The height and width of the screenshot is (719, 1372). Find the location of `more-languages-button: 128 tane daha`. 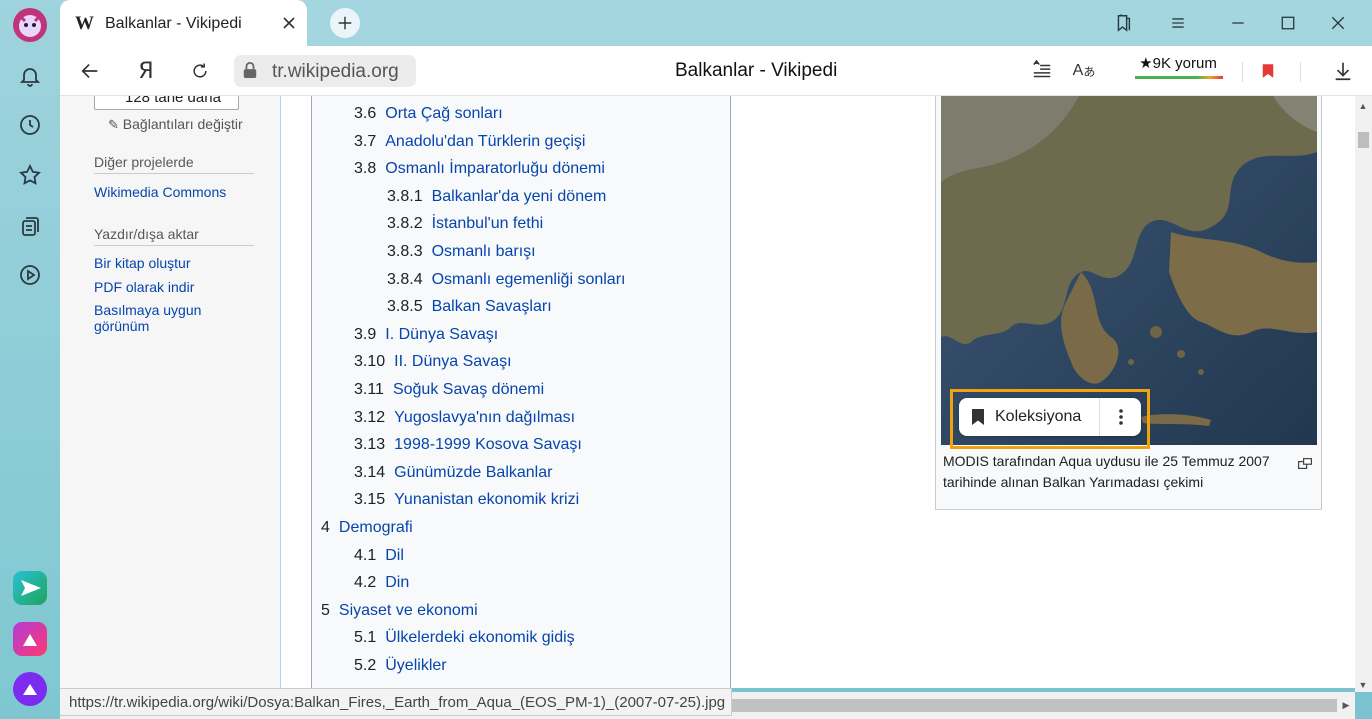

more-languages-button: 128 tane daha is located at coordinates (166, 103).